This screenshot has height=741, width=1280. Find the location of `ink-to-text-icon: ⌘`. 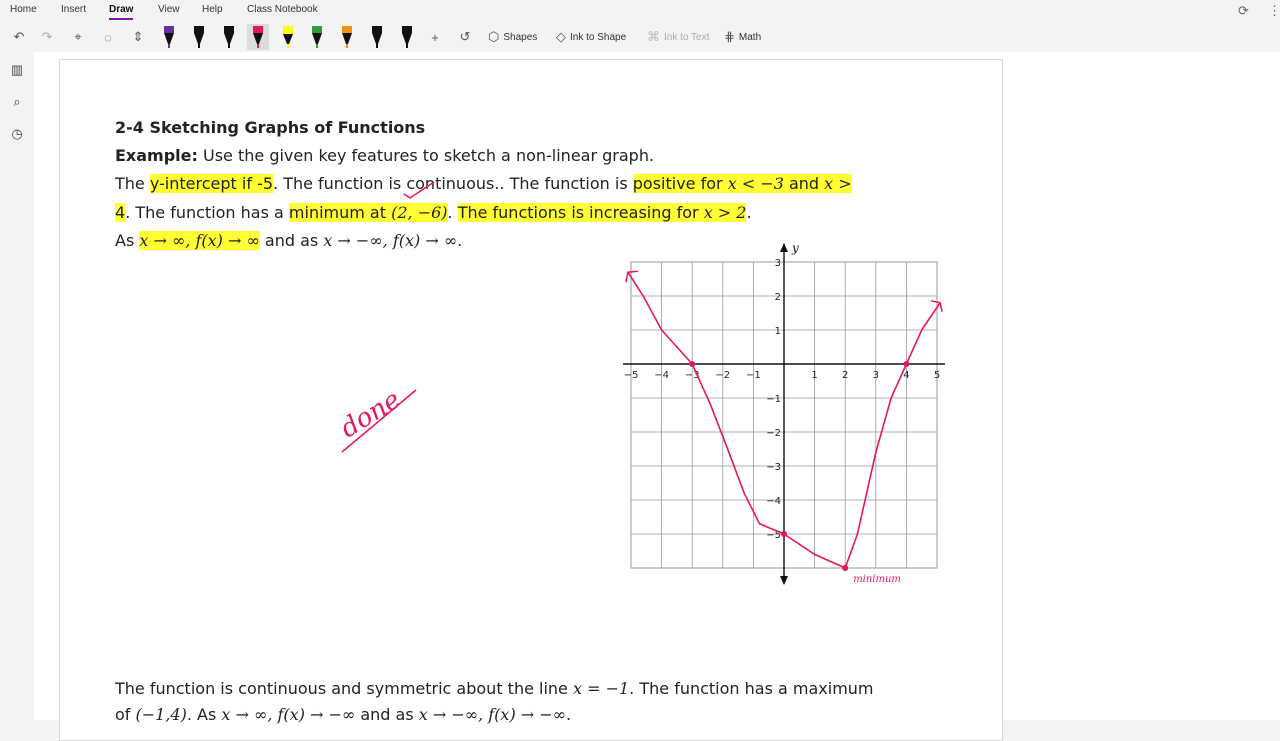

ink-to-text-icon: ⌘ is located at coordinates (653, 36).